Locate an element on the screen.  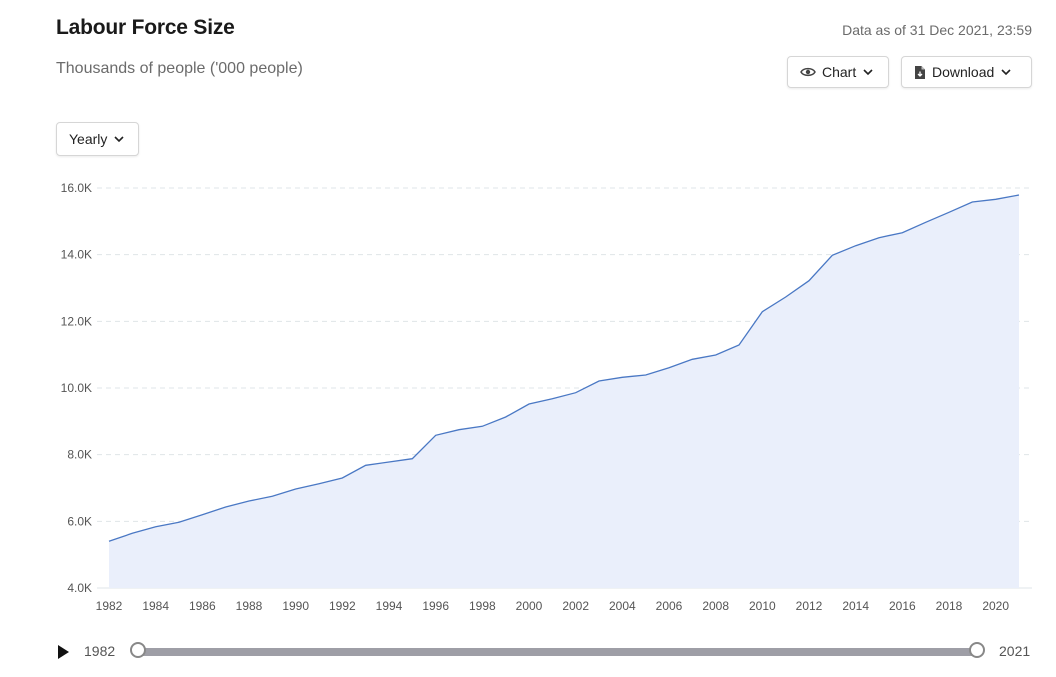
slider-end-handle is located at coordinates (977, 650).